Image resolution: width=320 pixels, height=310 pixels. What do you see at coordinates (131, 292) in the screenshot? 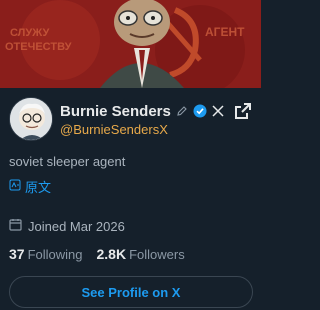
I see `see-profile-button: See Profile on X` at bounding box center [131, 292].